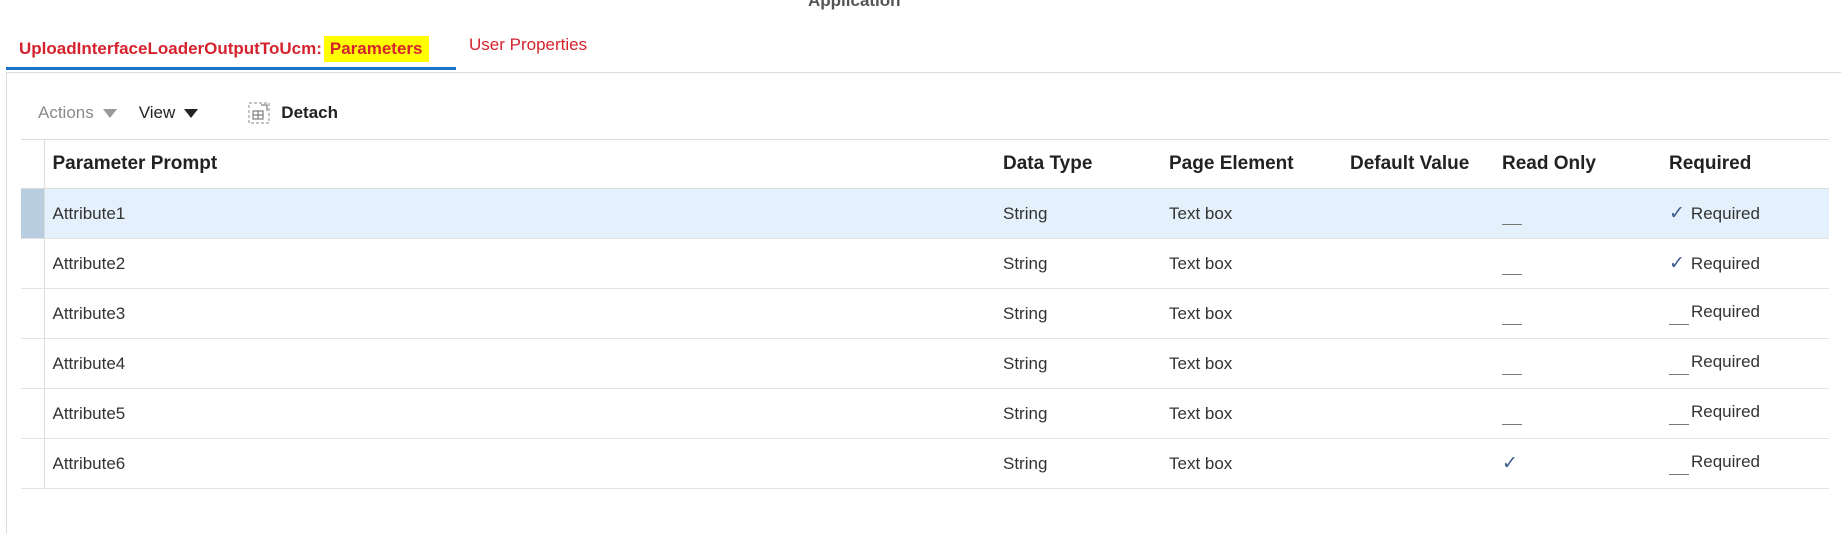 The height and width of the screenshot is (534, 1841). I want to click on cell-parameter-prompt: Attribute2, so click(519, 263).